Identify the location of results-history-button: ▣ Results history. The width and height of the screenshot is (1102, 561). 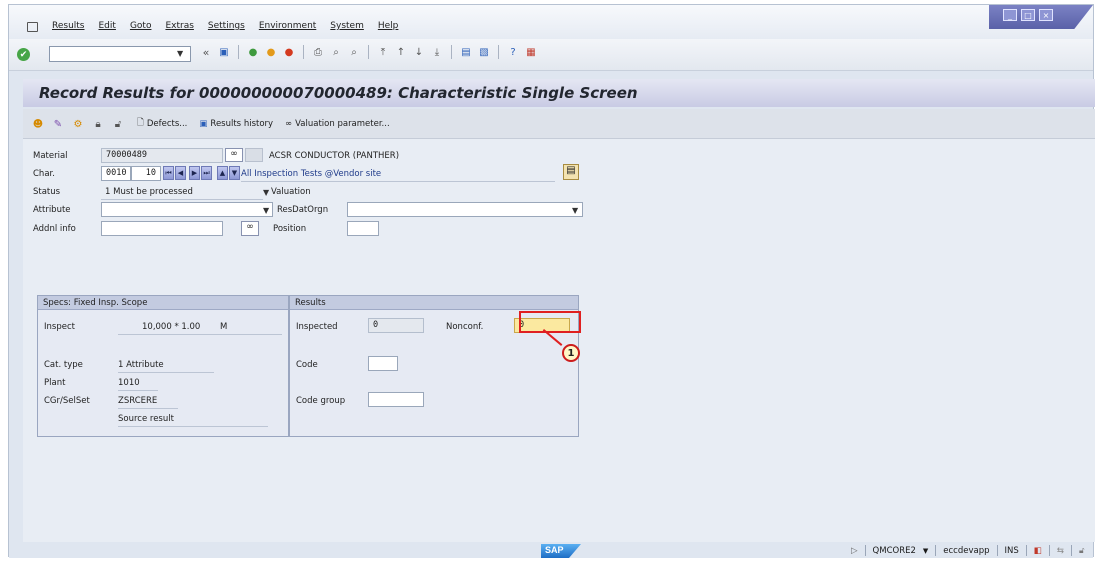
(236, 124).